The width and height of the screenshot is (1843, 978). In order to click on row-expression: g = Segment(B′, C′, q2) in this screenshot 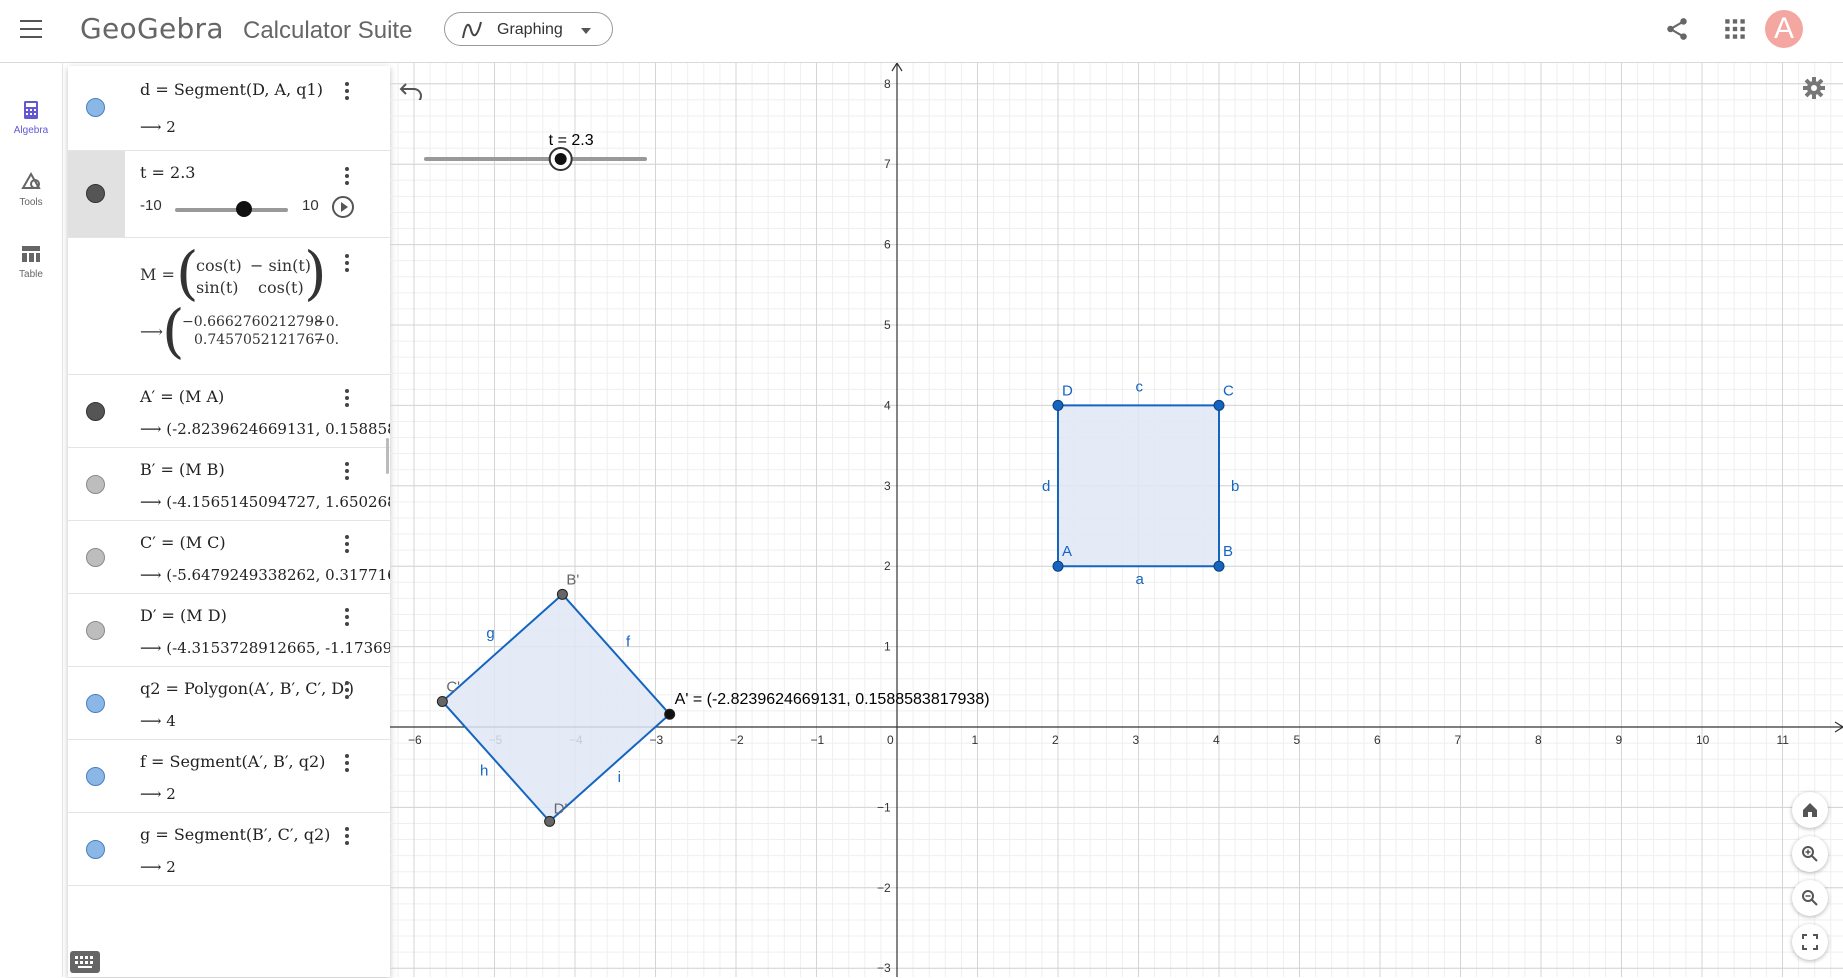, I will do `click(235, 834)`.